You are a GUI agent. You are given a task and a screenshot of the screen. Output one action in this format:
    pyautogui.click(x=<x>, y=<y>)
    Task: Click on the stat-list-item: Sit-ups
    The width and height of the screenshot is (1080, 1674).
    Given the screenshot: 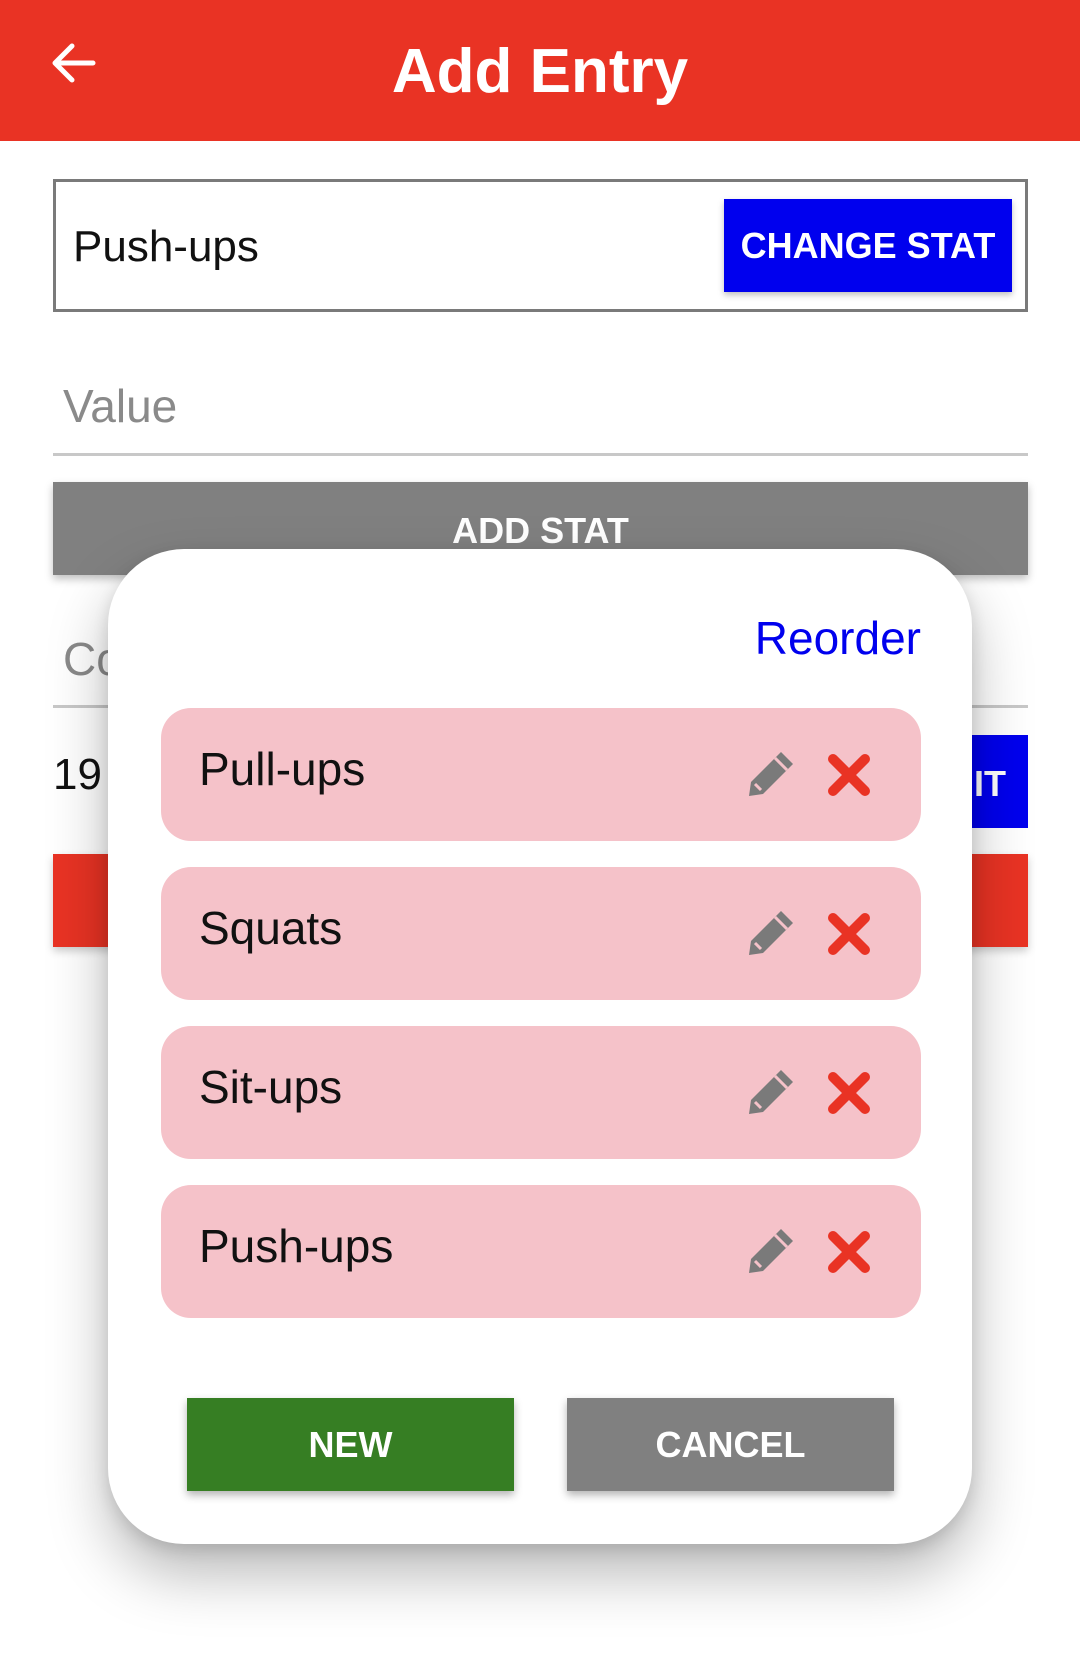 What is the action you would take?
    pyautogui.click(x=541, y=1092)
    